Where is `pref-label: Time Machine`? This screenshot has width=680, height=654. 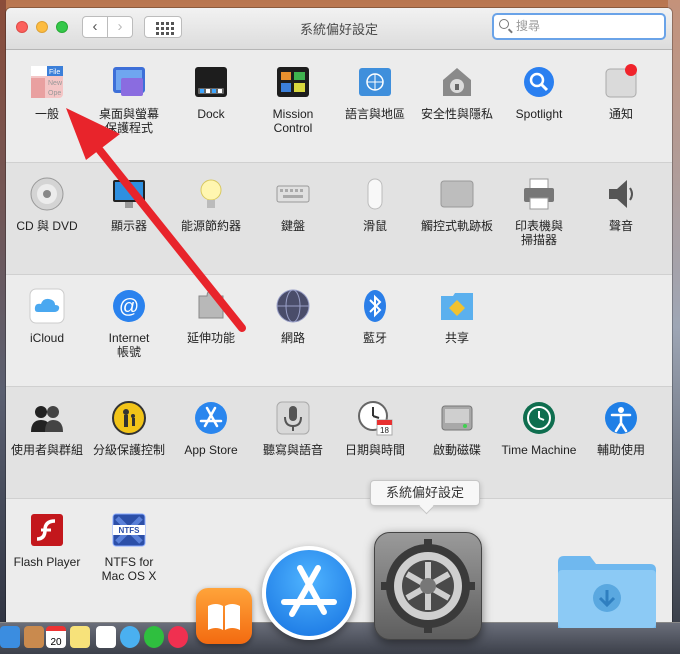
pref-label: Time Machine is located at coordinates (539, 450).